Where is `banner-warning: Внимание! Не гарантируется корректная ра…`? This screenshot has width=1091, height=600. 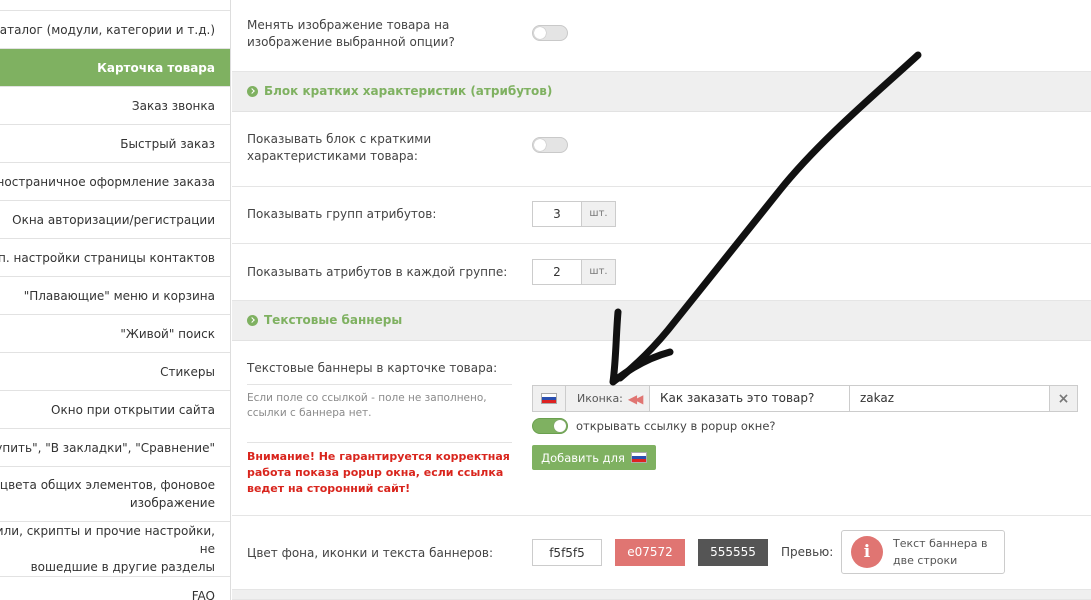
banner-warning: Внимание! Не гарантируется корректная ра… is located at coordinates (378, 472).